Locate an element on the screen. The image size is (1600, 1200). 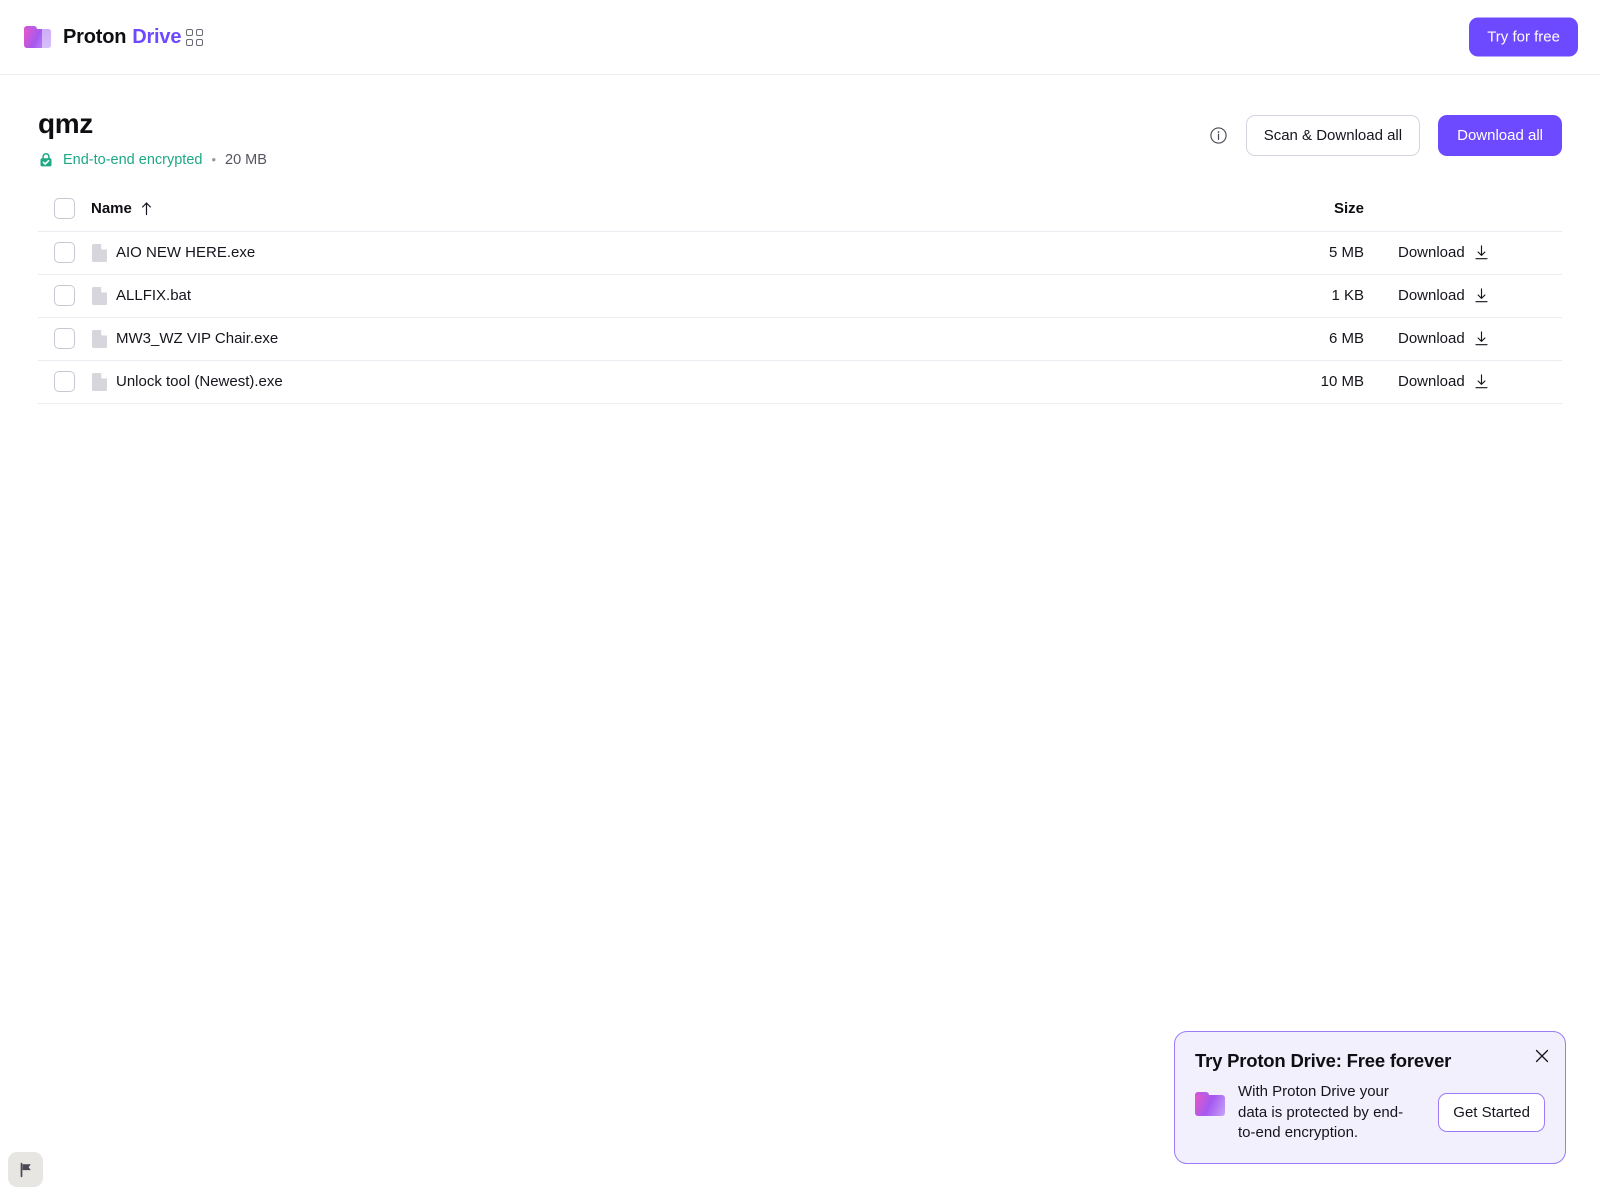
table-row: MW3_WZ VIP Chair.exe 6 MB Download is located at coordinates (800, 339).